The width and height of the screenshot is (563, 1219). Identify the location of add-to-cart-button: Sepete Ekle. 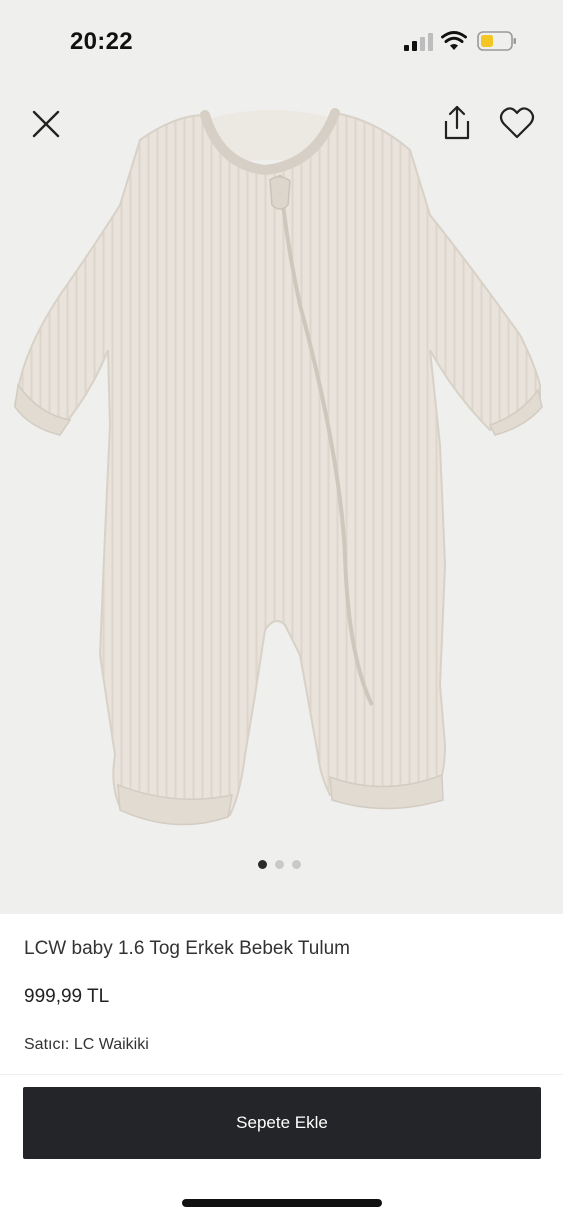
(282, 1123).